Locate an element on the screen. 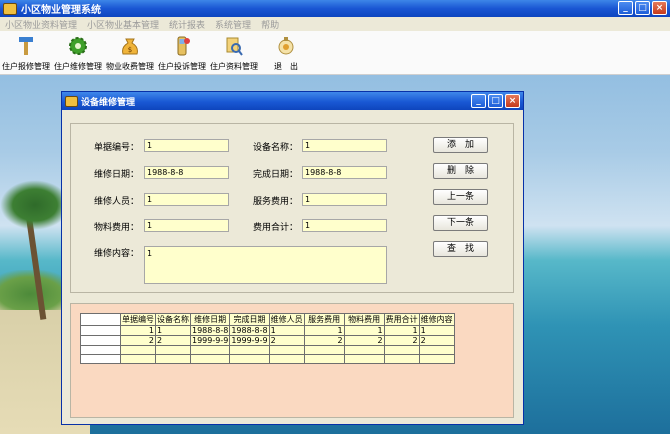 The height and width of the screenshot is (434, 670). repair-date-label: 维修日期： is located at coordinates (117, 175).